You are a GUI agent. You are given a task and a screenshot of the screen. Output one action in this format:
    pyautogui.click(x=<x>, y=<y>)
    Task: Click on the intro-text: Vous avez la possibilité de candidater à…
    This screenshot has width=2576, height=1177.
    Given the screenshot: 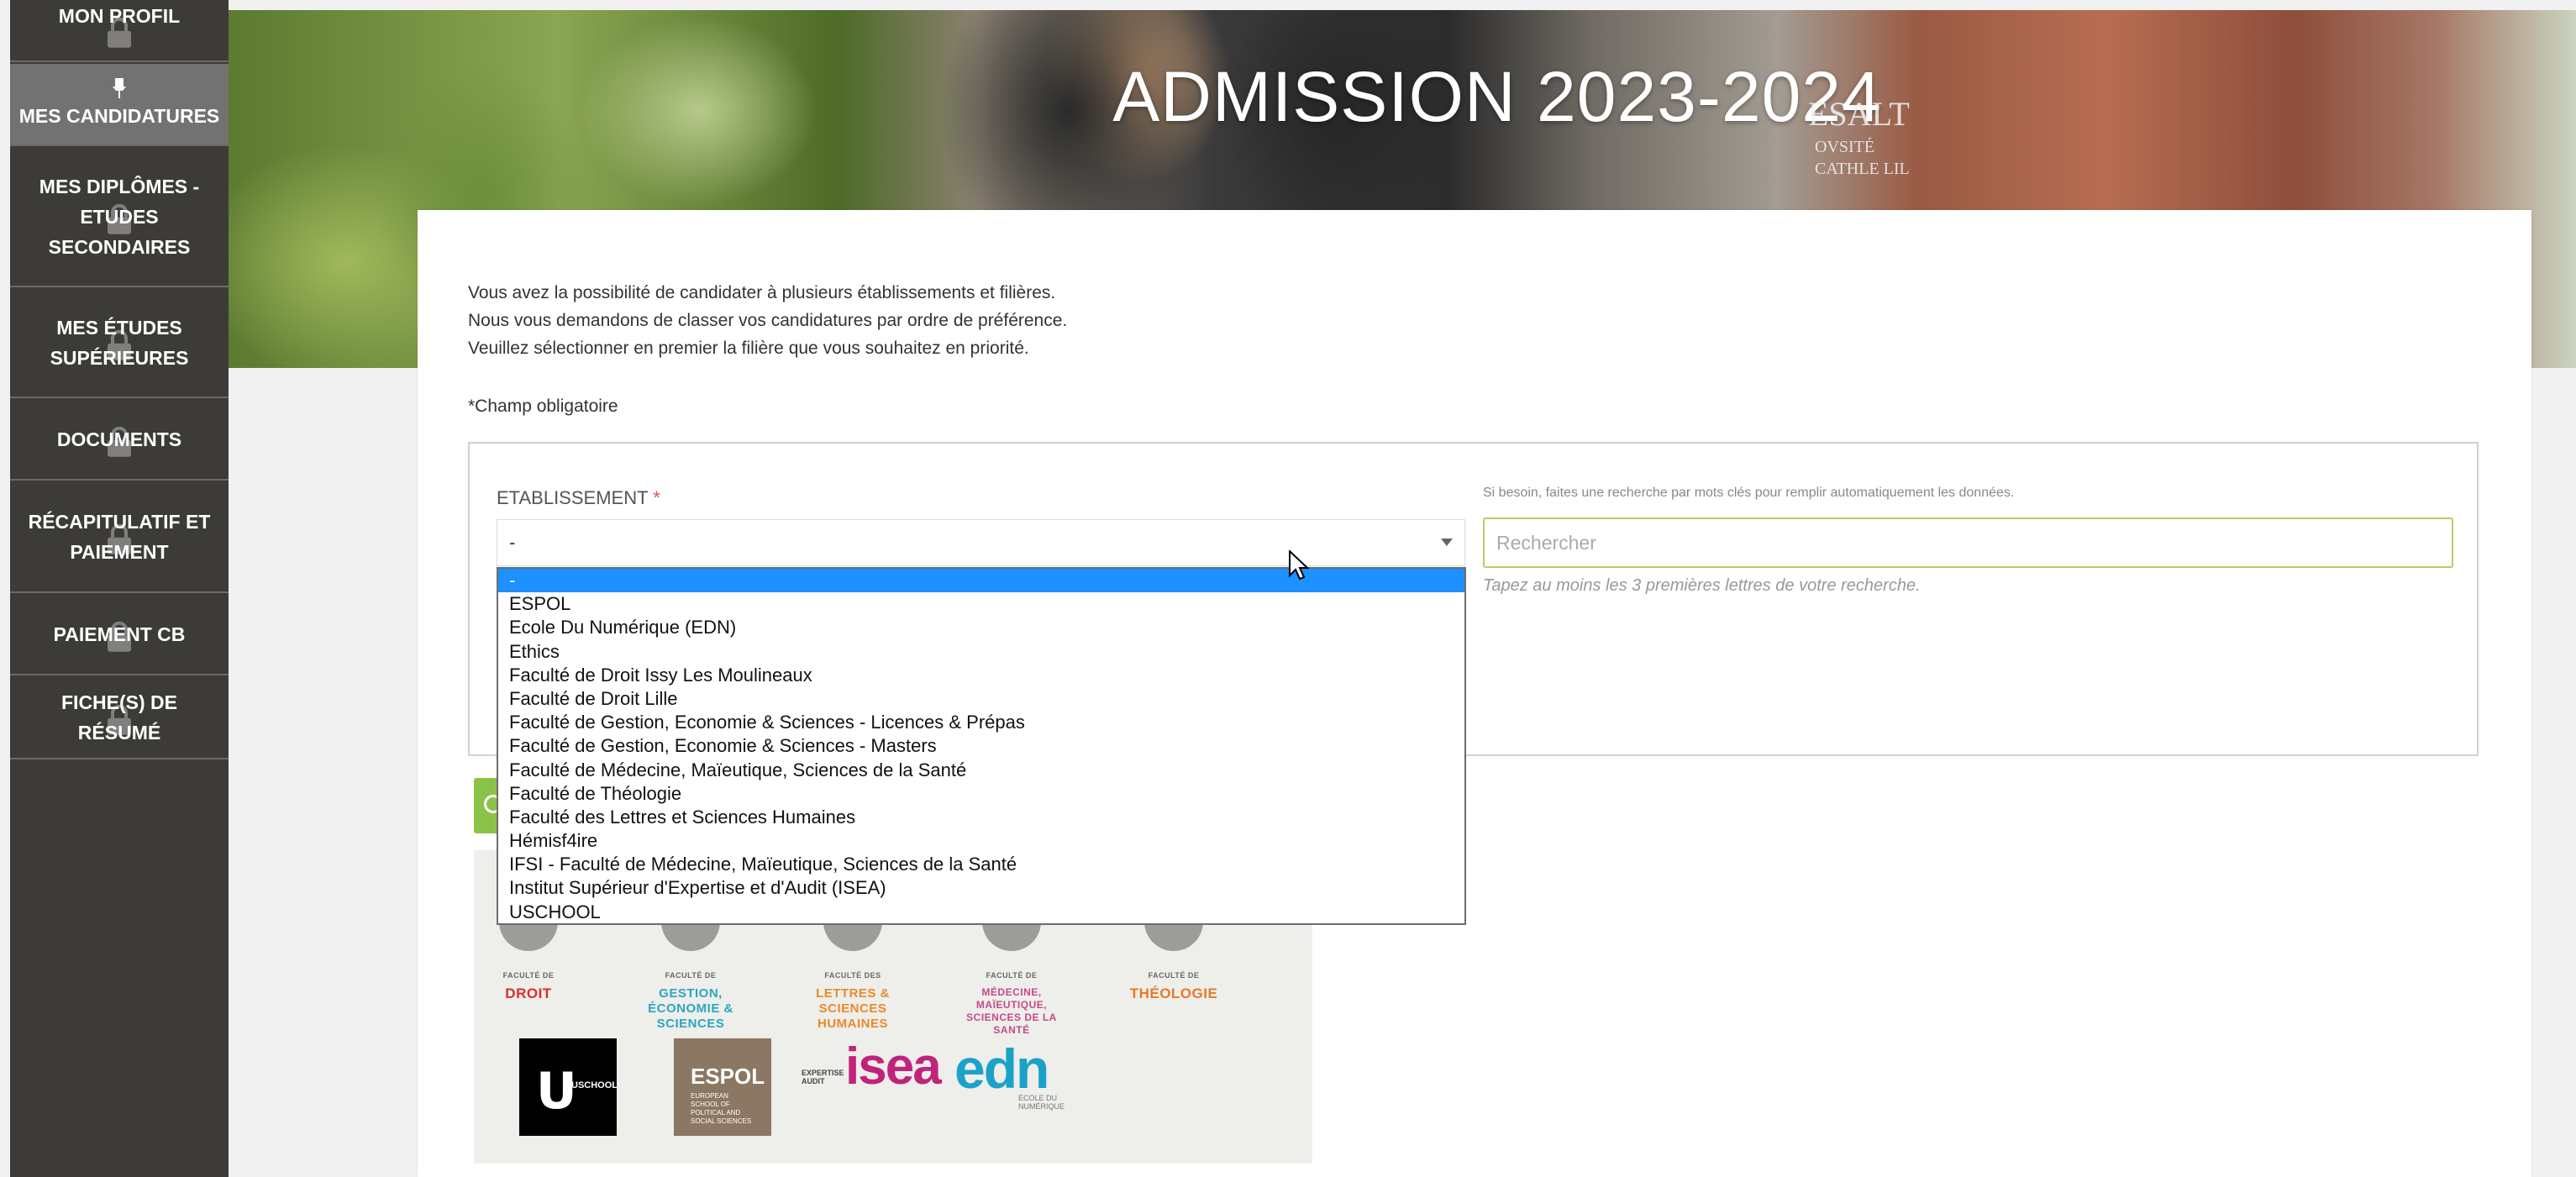 What is the action you would take?
    pyautogui.click(x=767, y=320)
    